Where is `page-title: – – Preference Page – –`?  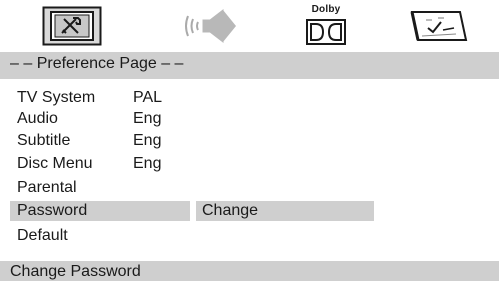 page-title: – – Preference Page – – is located at coordinates (97, 63).